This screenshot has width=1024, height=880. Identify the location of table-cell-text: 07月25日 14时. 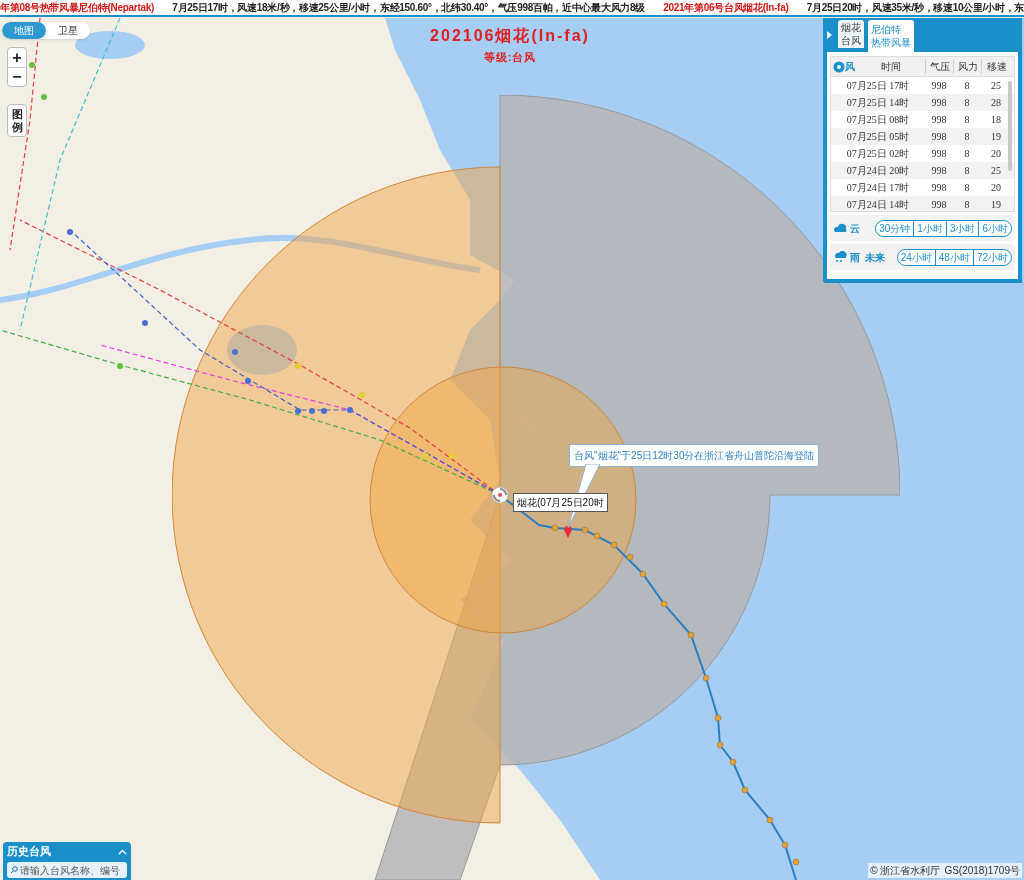
(878, 103).